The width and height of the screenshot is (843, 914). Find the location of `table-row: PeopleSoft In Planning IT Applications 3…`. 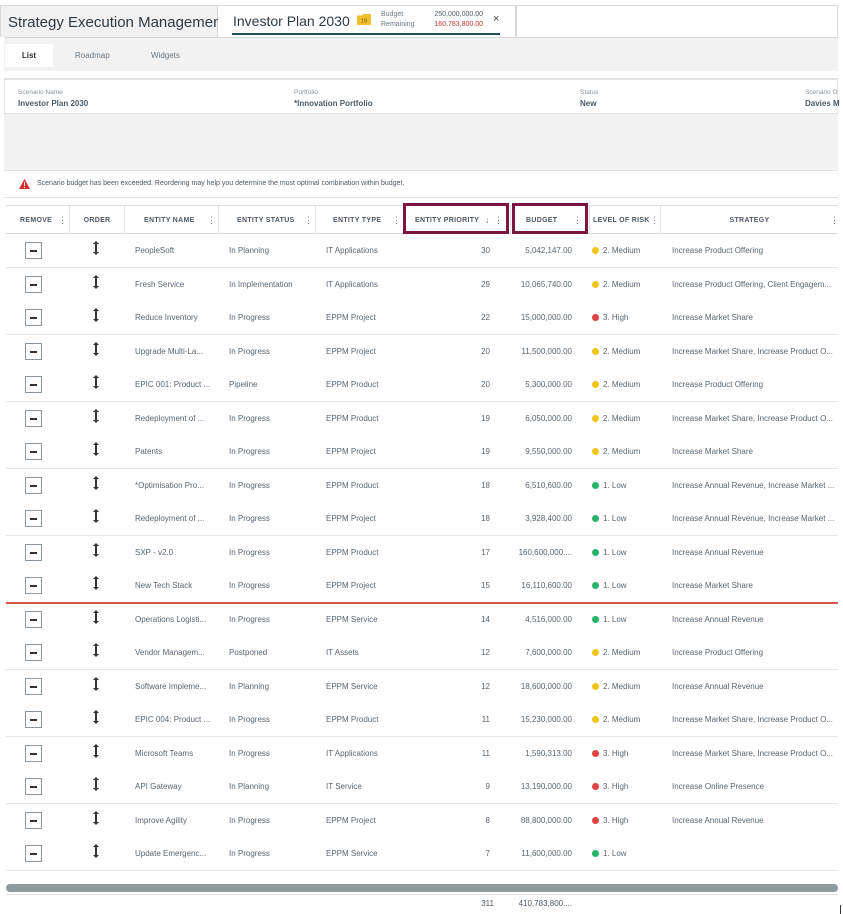

table-row: PeopleSoft In Planning IT Applications 3… is located at coordinates (422, 251).